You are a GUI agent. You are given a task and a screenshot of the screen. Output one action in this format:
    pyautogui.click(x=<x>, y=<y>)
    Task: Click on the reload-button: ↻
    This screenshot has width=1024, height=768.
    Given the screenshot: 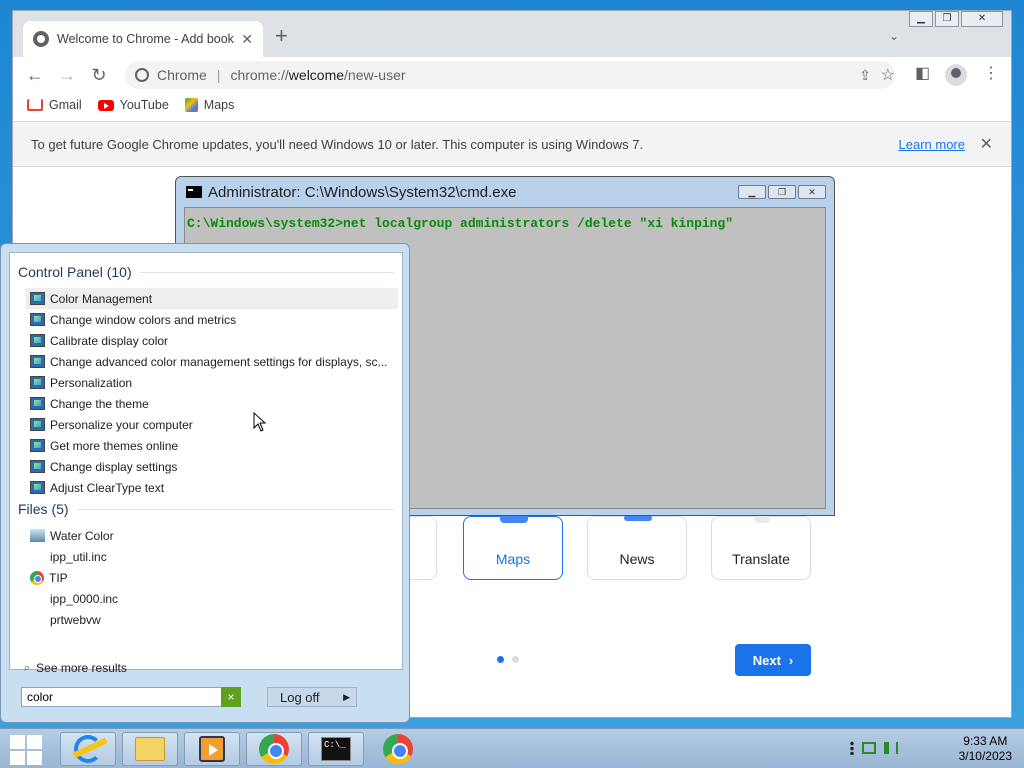 What is the action you would take?
    pyautogui.click(x=99, y=75)
    